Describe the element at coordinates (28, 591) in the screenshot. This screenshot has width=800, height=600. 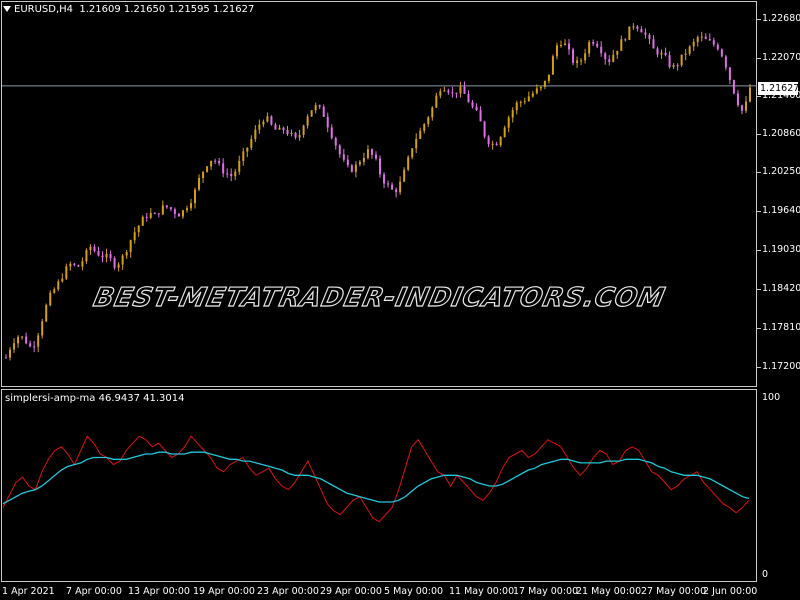
I see `date-axis-label: 1 Apr 2021` at that location.